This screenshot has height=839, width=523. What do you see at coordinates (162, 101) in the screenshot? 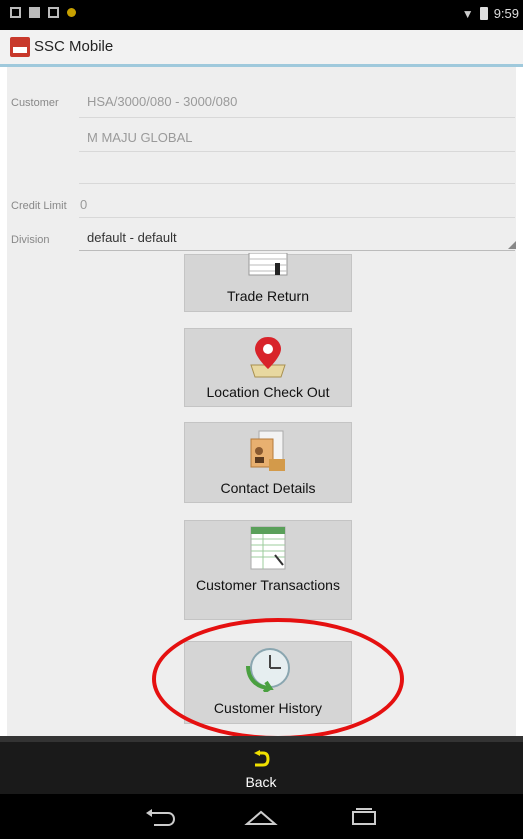
I see `customer-code-field: HSA/3000/080 - 3000/080` at bounding box center [162, 101].